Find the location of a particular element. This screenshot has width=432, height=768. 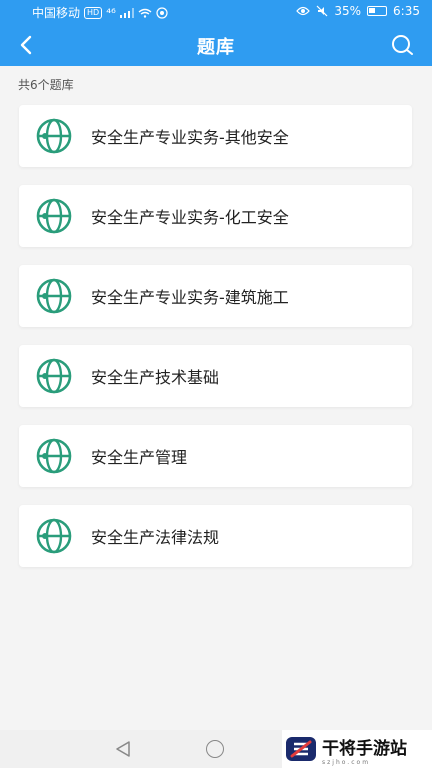

bank-item-1: 安全生产专业实务-其他安全 is located at coordinates (215, 136).